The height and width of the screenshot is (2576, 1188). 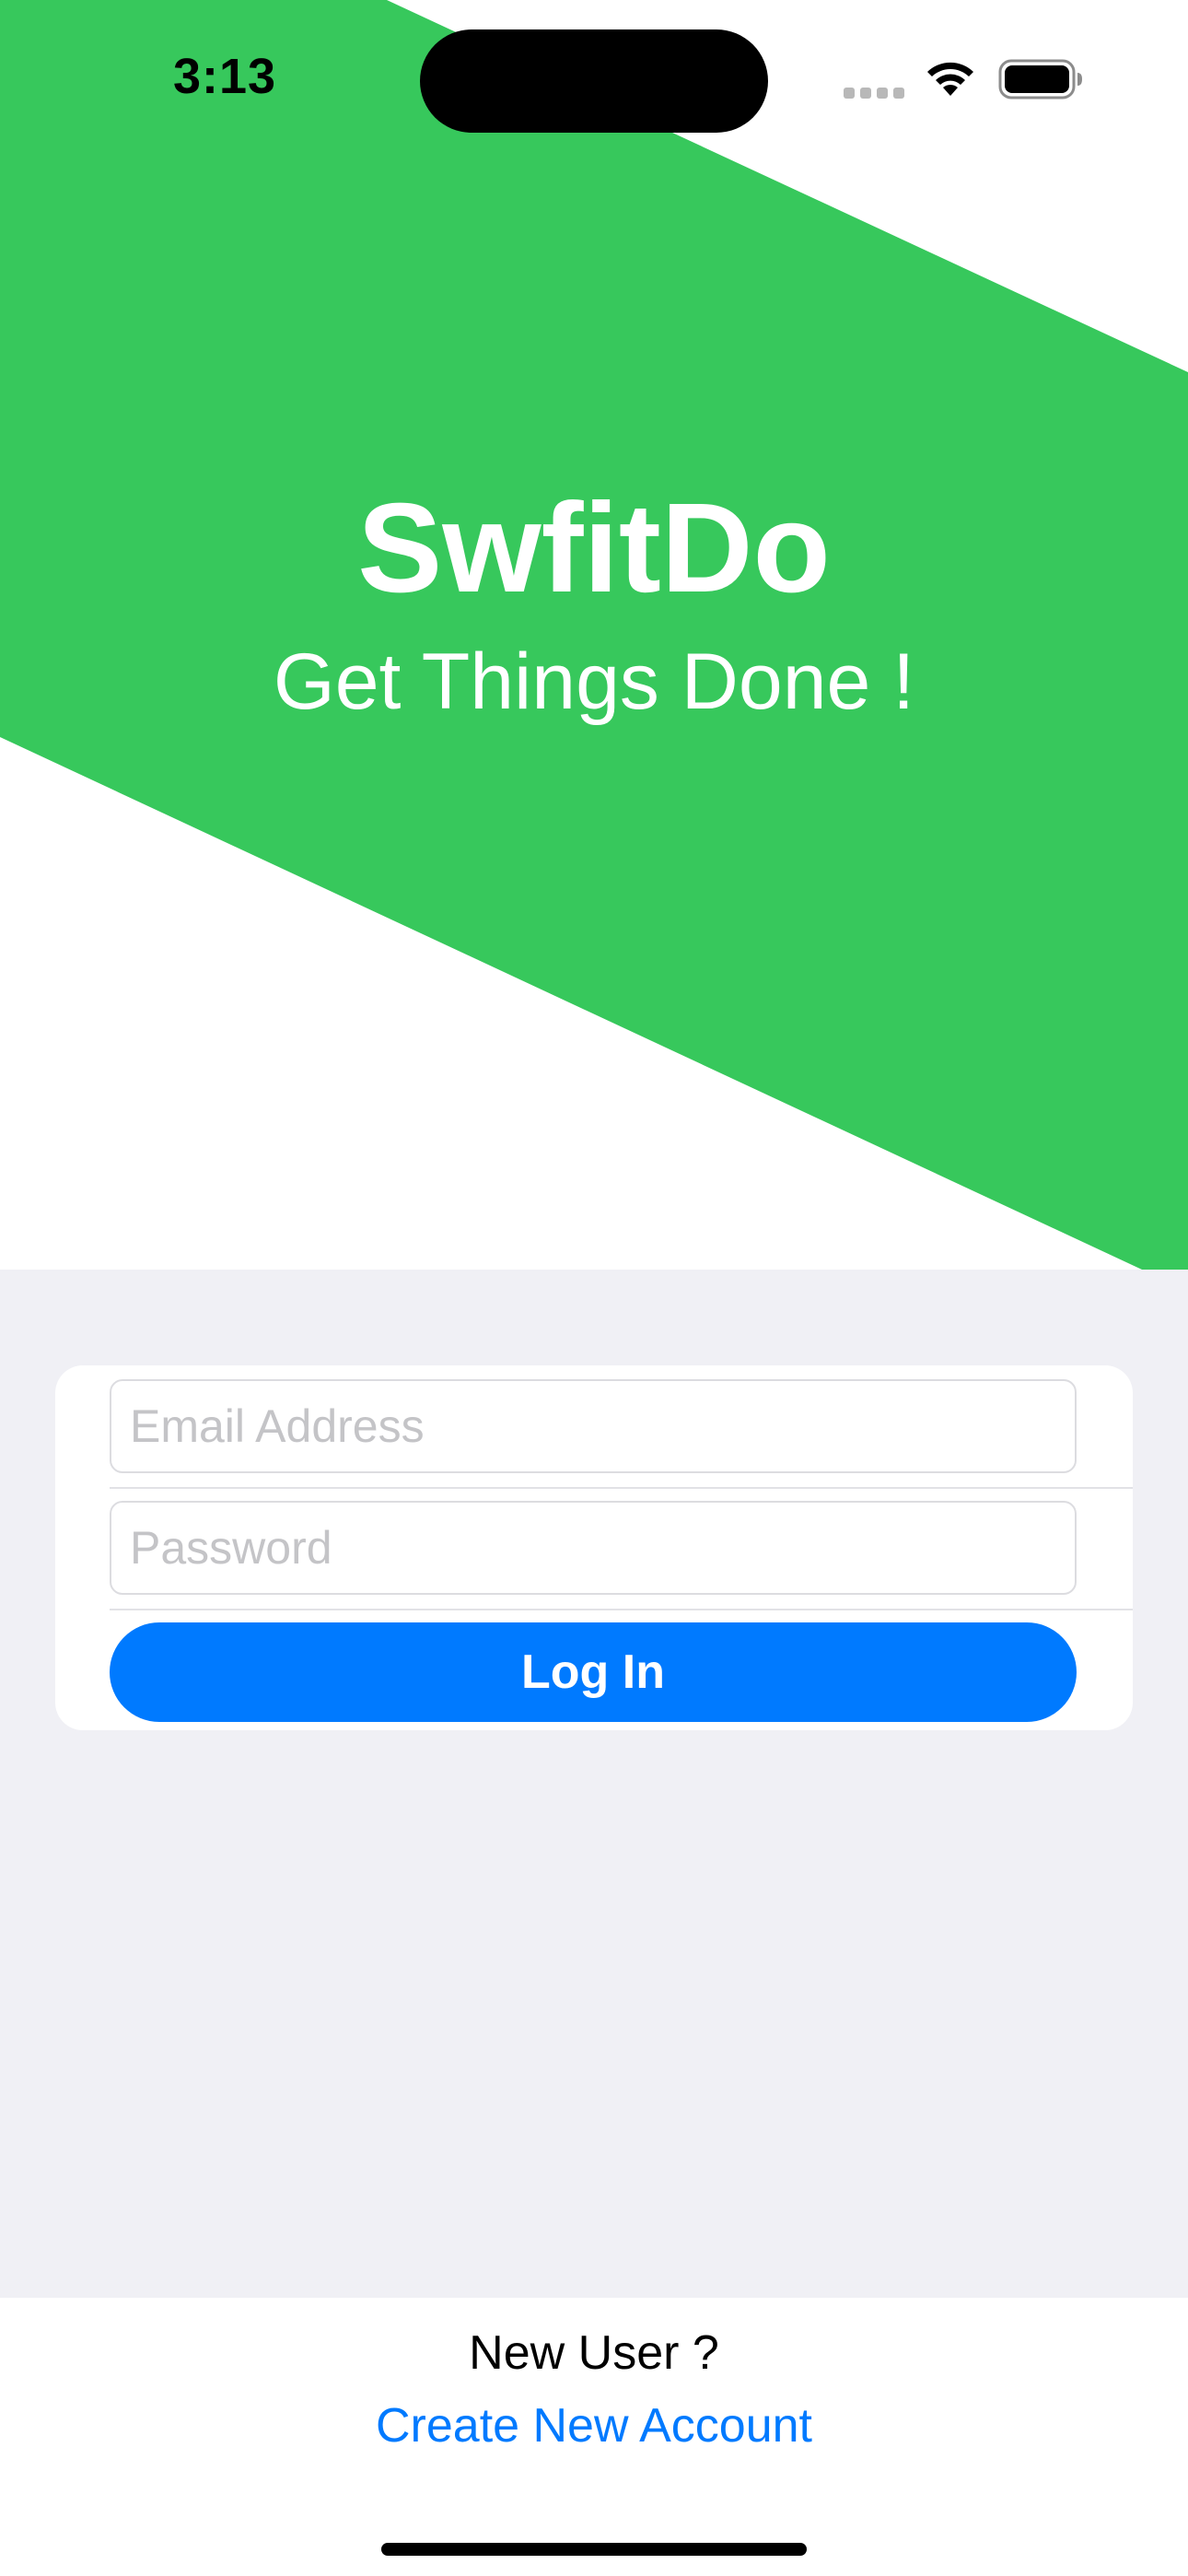 I want to click on new-user-label: New User ?, so click(x=594, y=2353).